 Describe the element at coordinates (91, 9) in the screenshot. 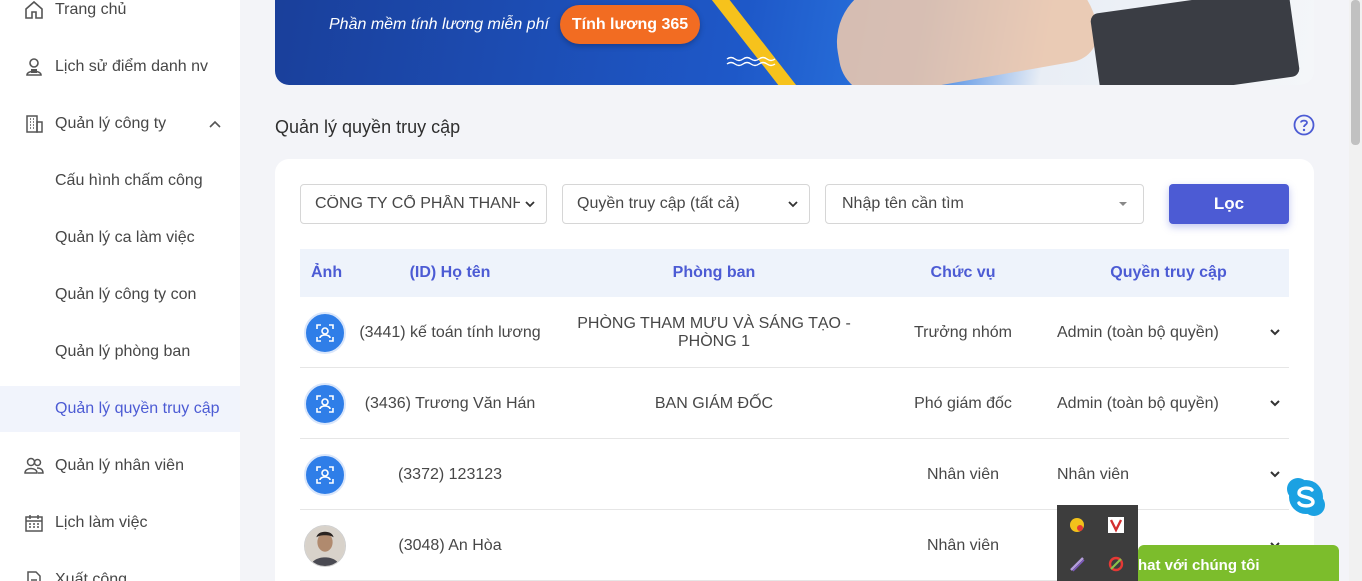

I see `sidebar-item-label: Trang chủ` at that location.